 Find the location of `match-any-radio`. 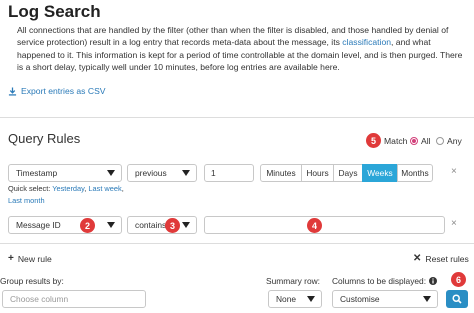

match-any-radio is located at coordinates (440, 141).